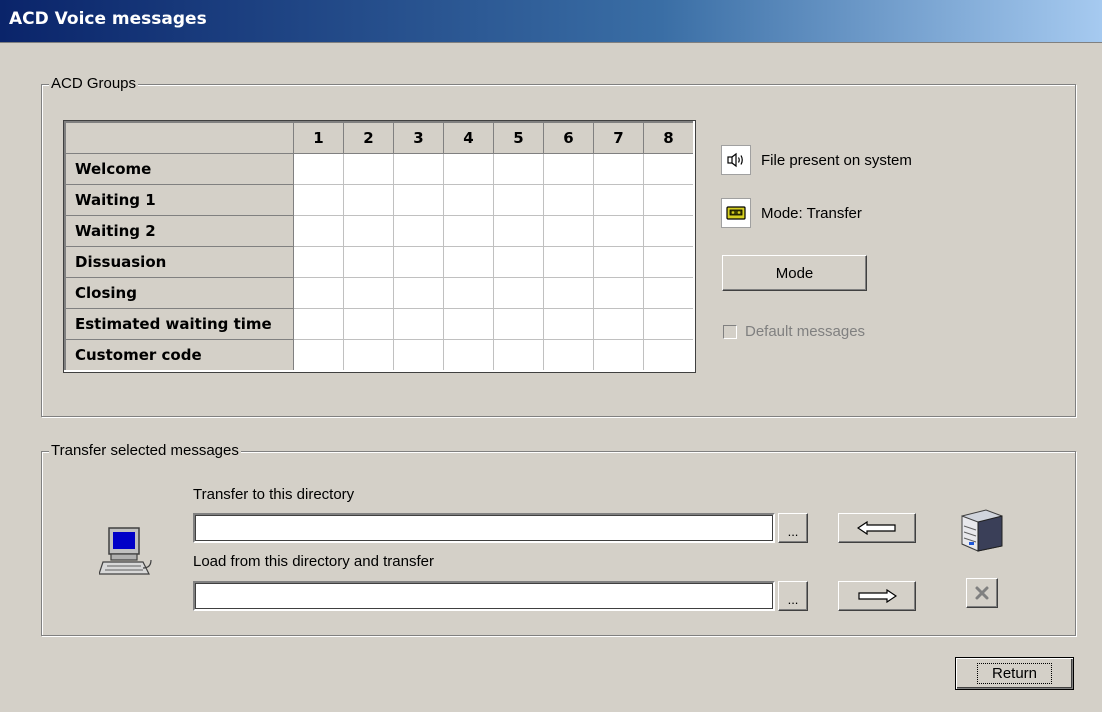 This screenshot has height=712, width=1102. What do you see at coordinates (468, 137) in the screenshot?
I see `column-header: 4` at bounding box center [468, 137].